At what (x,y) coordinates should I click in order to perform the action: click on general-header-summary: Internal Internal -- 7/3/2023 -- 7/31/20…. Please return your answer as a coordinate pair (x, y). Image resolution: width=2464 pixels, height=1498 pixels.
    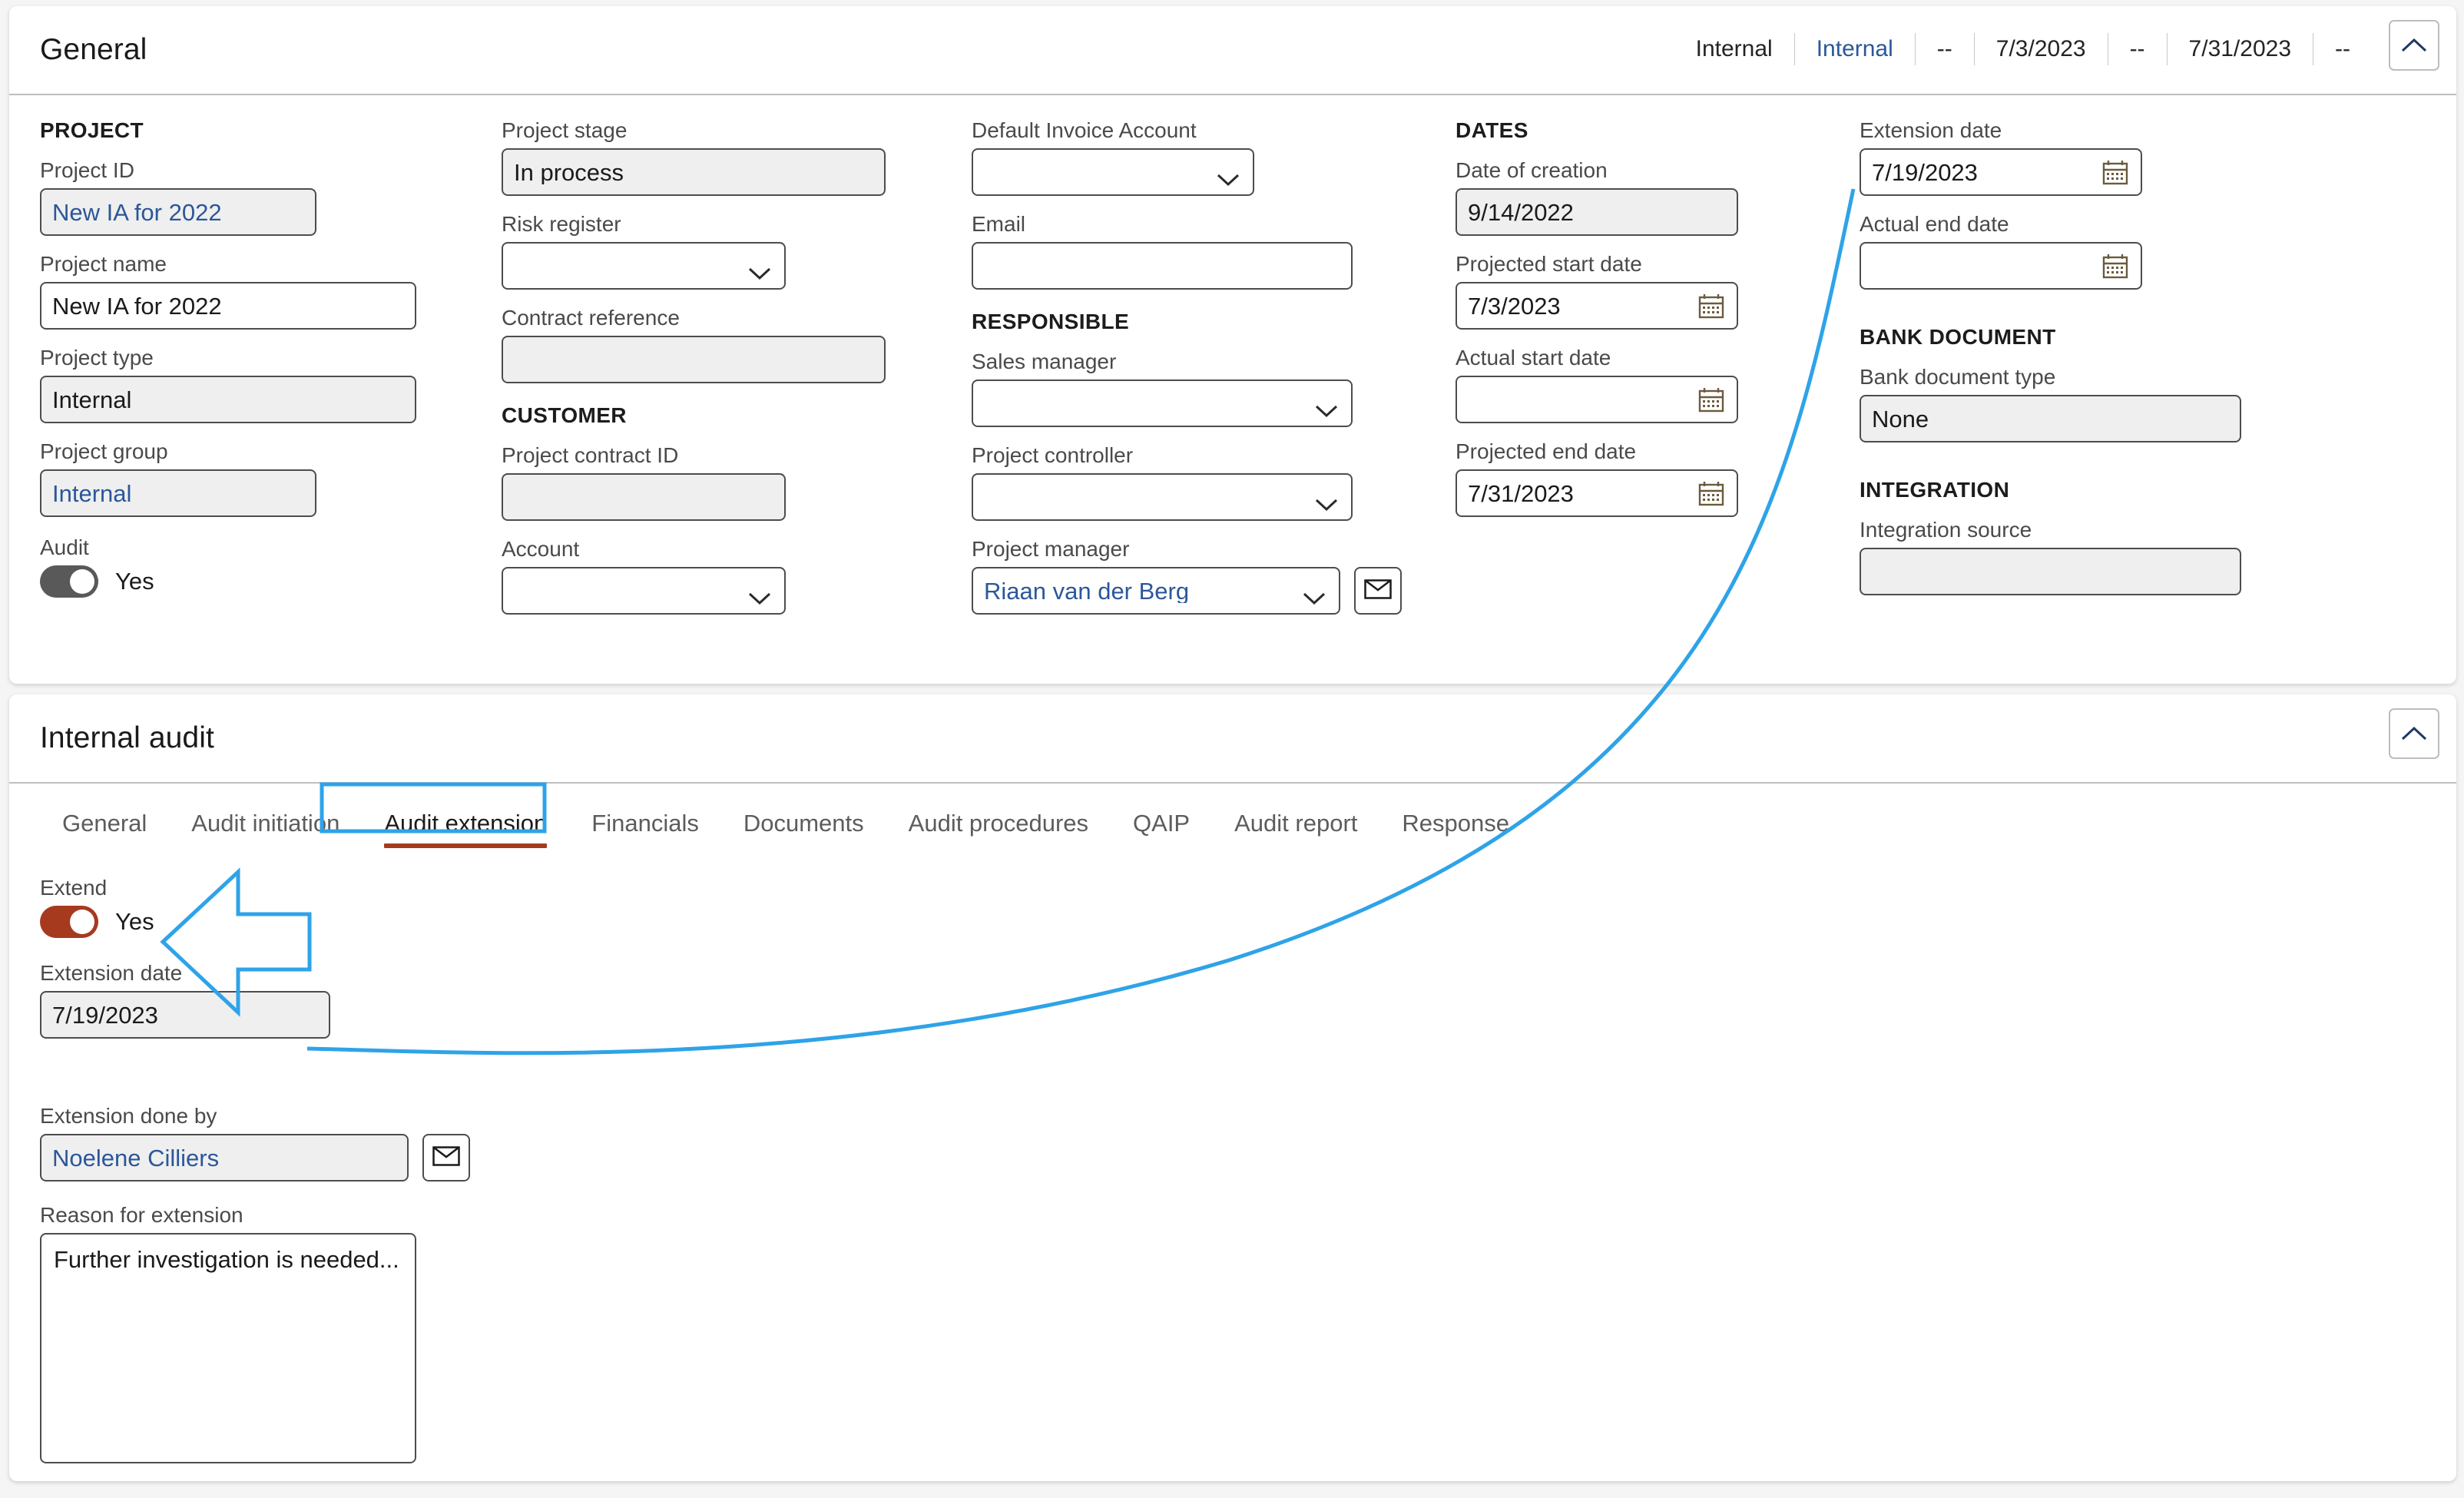
    Looking at the image, I should click on (2023, 49).